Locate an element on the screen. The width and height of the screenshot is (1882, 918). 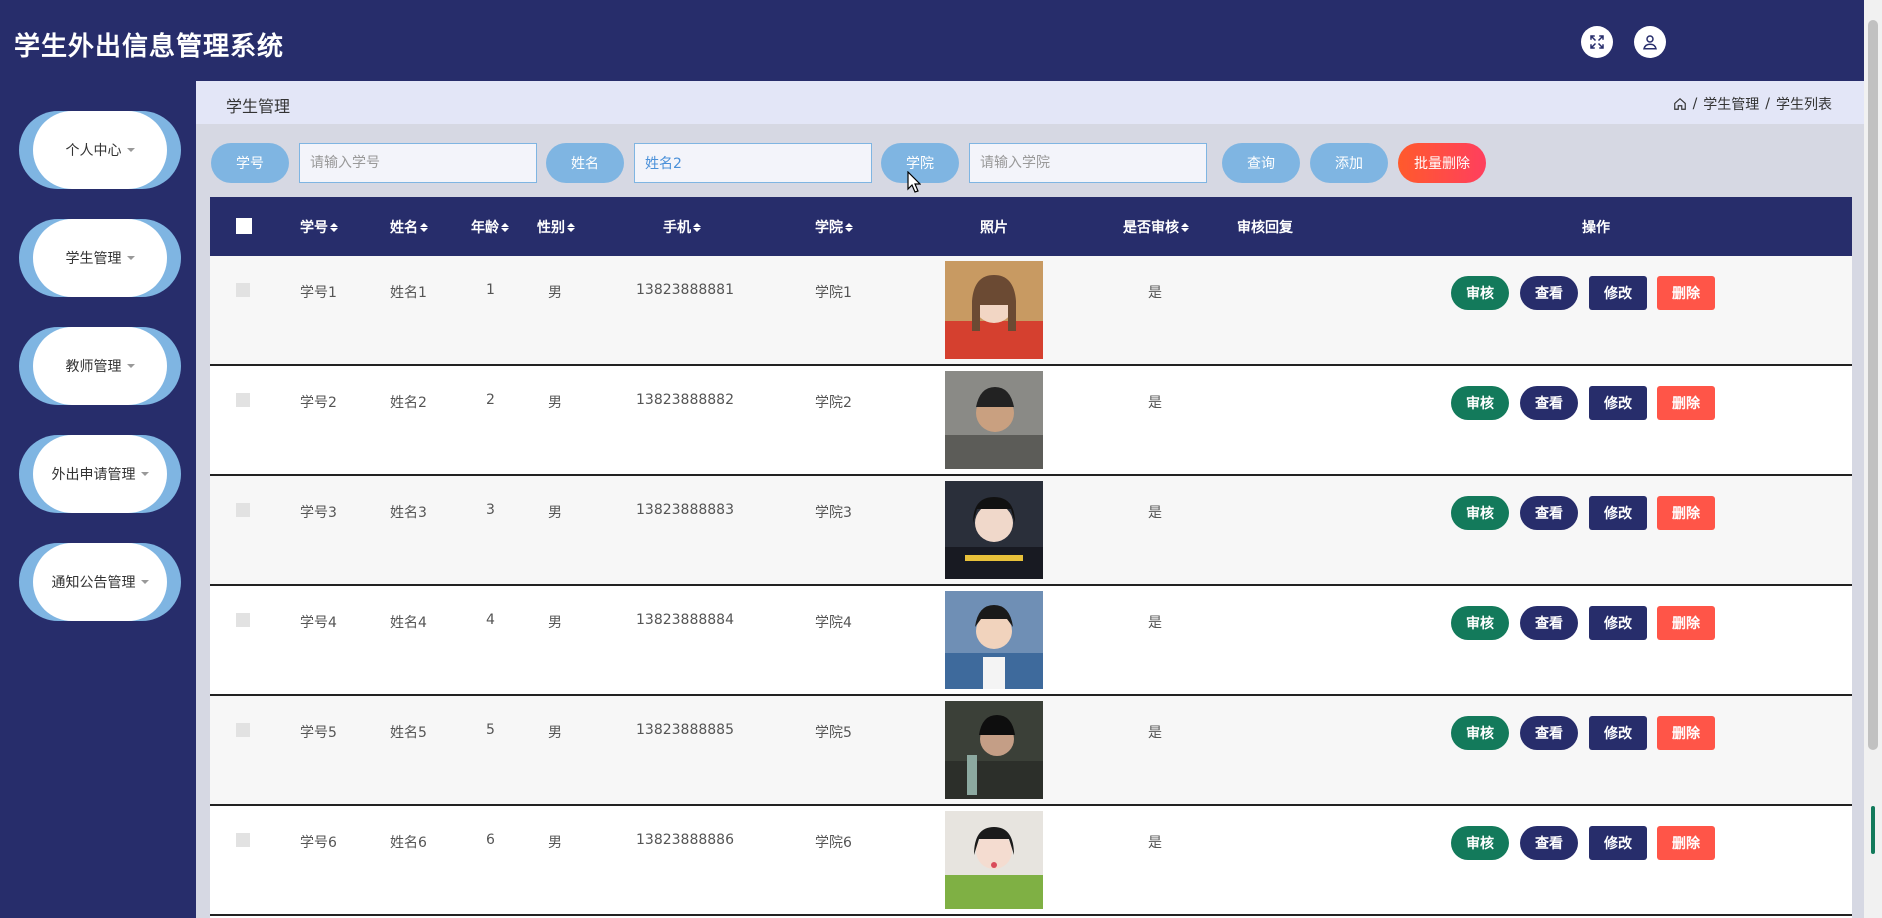
batch-delete-button: 批量删除 is located at coordinates (1442, 163).